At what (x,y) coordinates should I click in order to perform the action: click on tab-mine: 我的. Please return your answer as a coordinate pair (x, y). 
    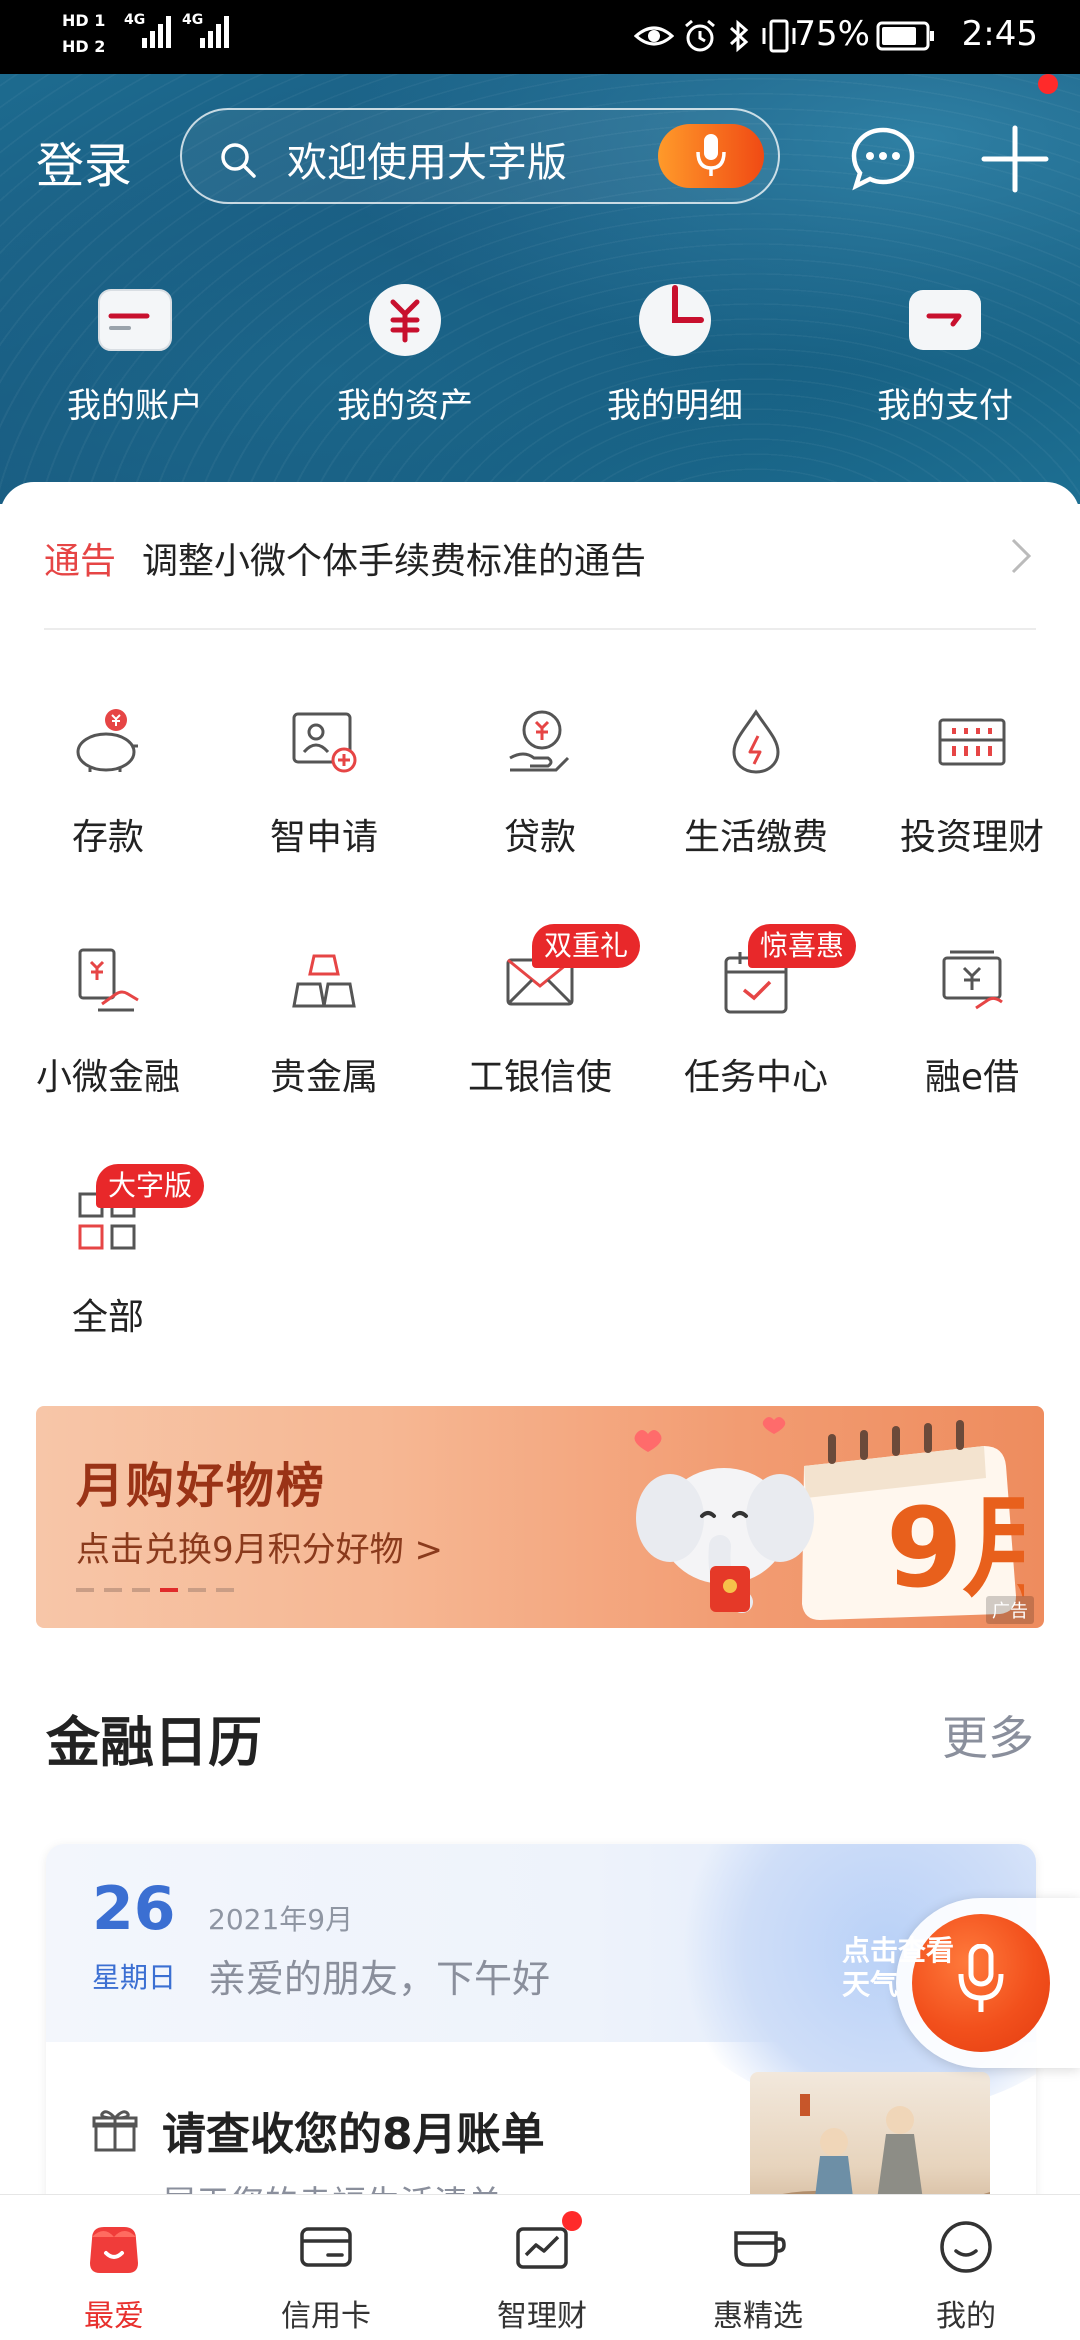
    Looking at the image, I should click on (966, 2267).